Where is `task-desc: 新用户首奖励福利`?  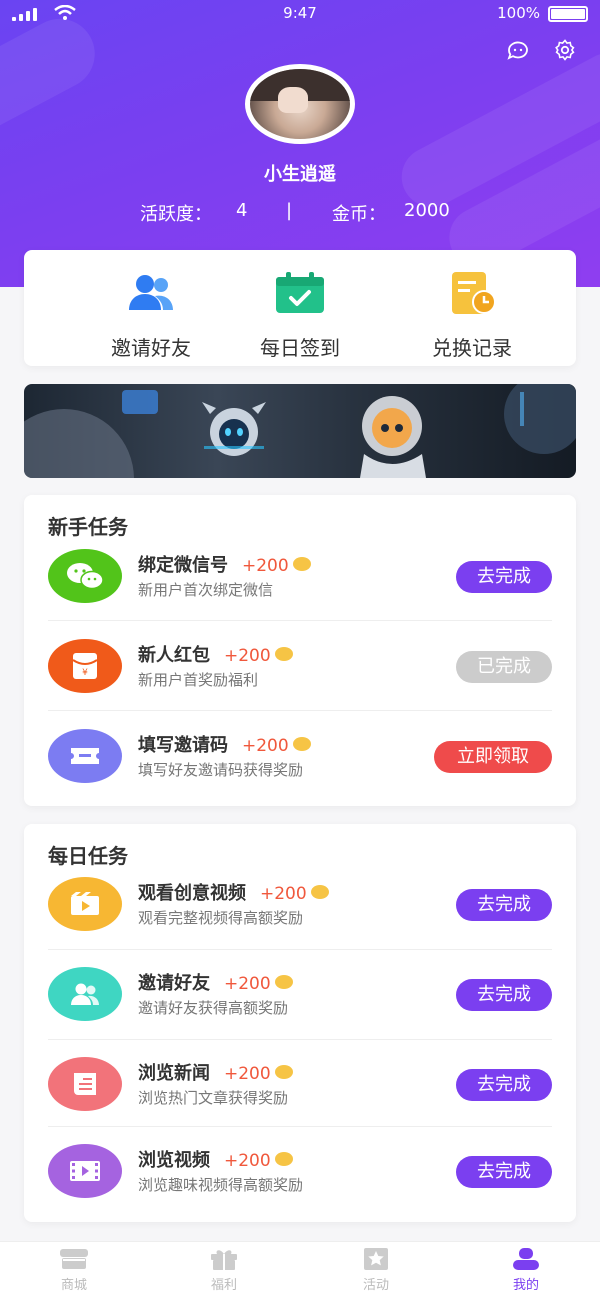
task-desc: 新用户首奖励福利 is located at coordinates (198, 680).